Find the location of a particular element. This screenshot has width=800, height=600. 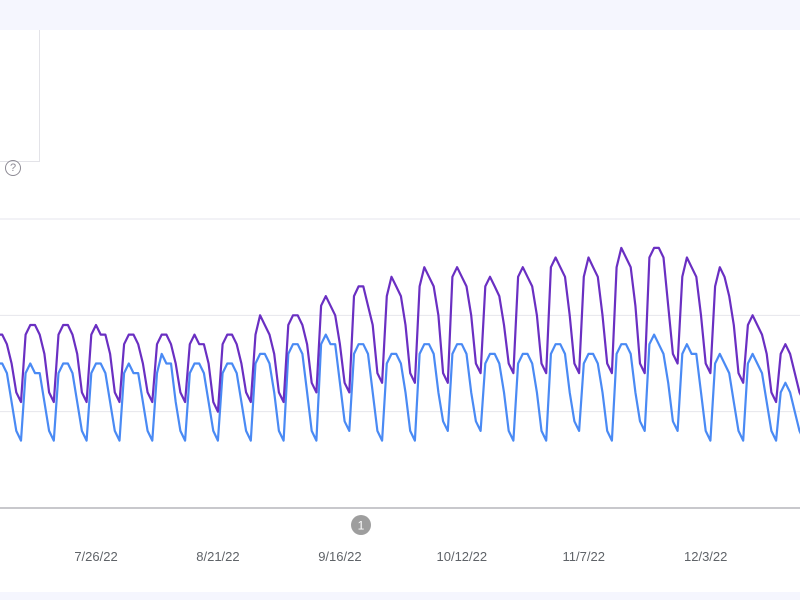

annotation-marker: 1 is located at coordinates (361, 525).